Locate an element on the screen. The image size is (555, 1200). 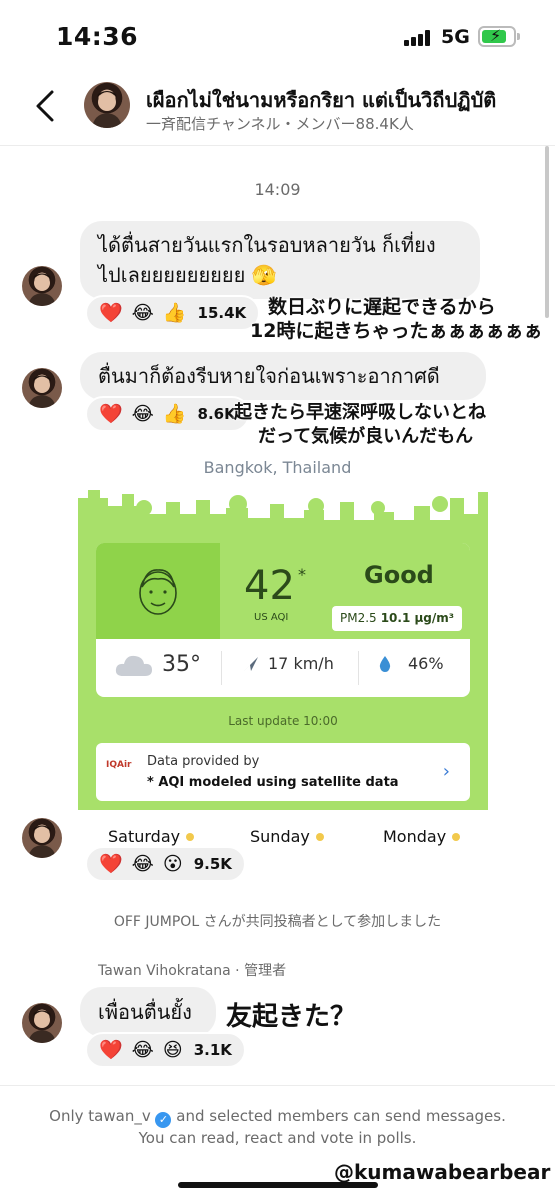
channel-subtitle: 一斉配信チャンネル・メンバー88.4K人 is located at coordinates (280, 124).